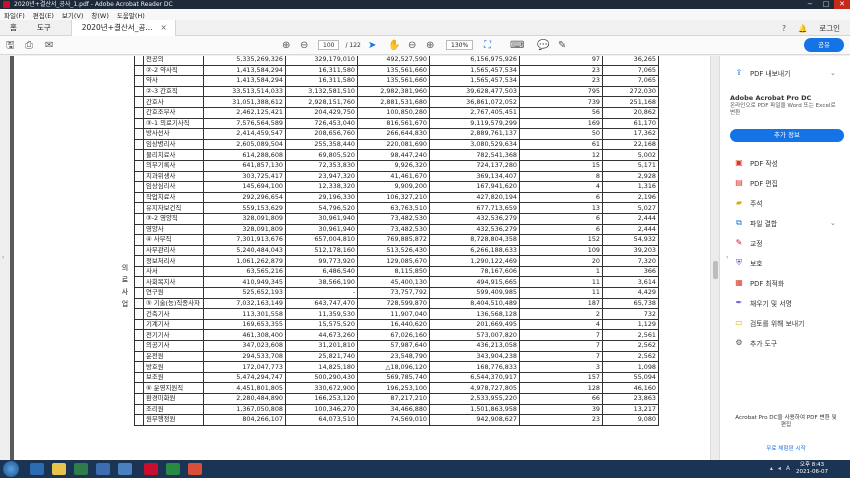 The width and height of the screenshot is (850, 478). Describe the element at coordinates (788, 468) in the screenshot. I see `keyboard-lang-icon: A` at that location.